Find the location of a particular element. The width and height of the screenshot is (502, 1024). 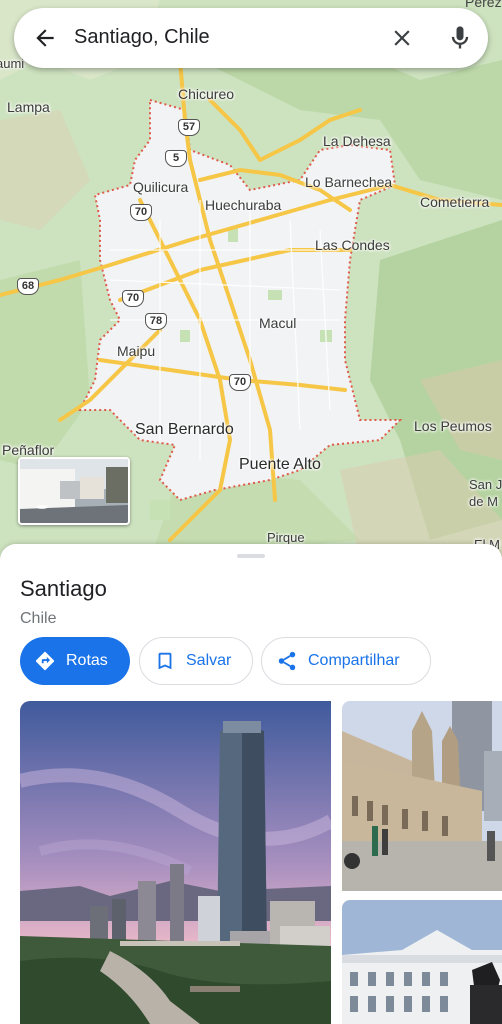

place-label-la-dehesa: La Dehesa is located at coordinates (357, 141).